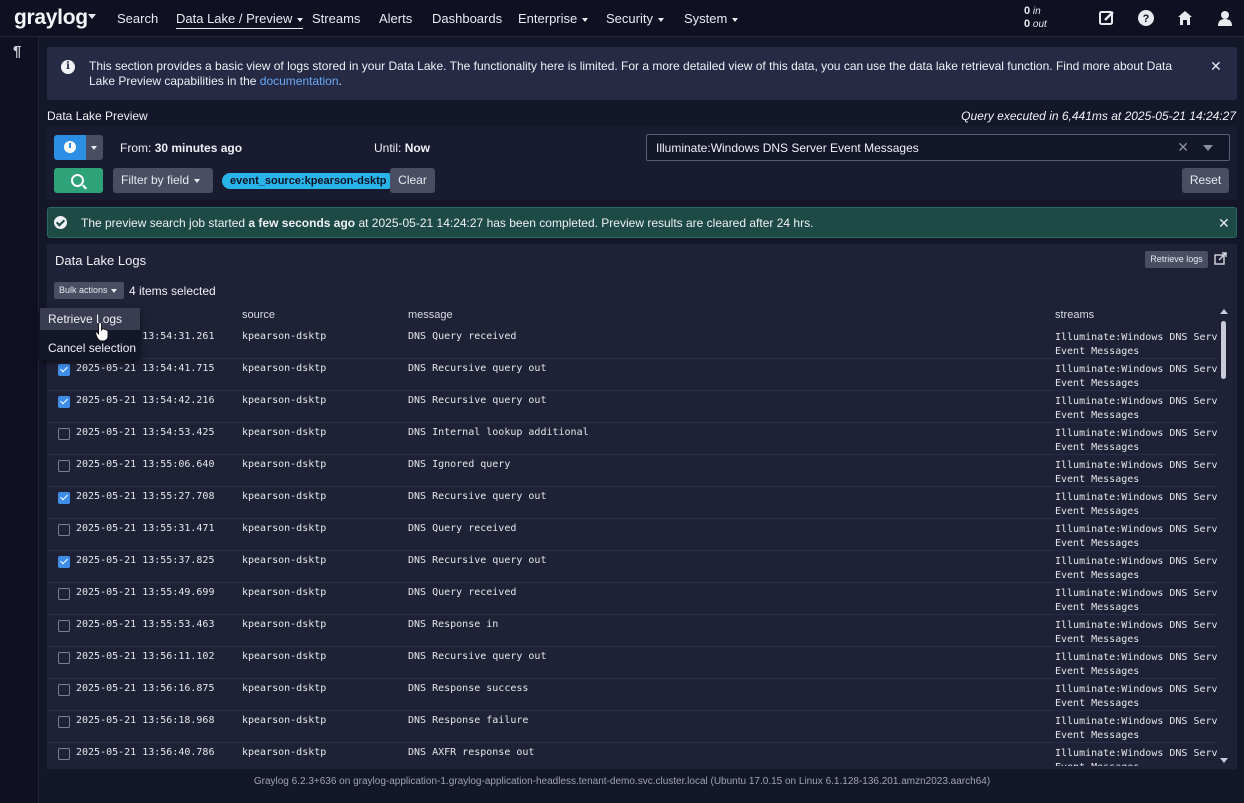 The width and height of the screenshot is (1244, 803). Describe the element at coordinates (1225, 18) in the screenshot. I see `user-icon` at that location.